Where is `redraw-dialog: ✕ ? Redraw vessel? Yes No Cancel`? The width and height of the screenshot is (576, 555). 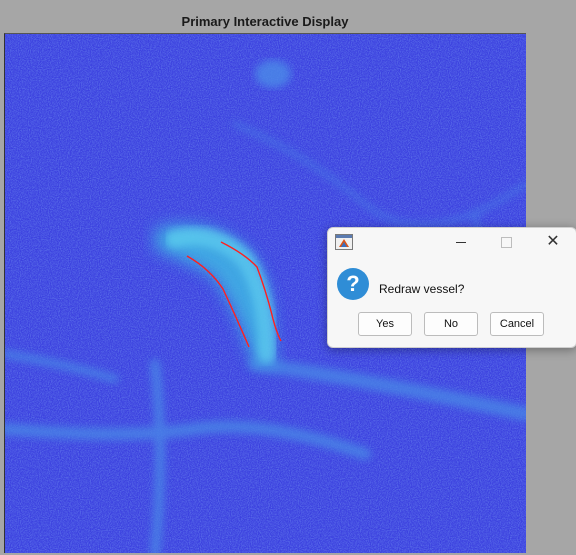
redraw-dialog: ✕ ? Redraw vessel? Yes No Cancel is located at coordinates (451, 287).